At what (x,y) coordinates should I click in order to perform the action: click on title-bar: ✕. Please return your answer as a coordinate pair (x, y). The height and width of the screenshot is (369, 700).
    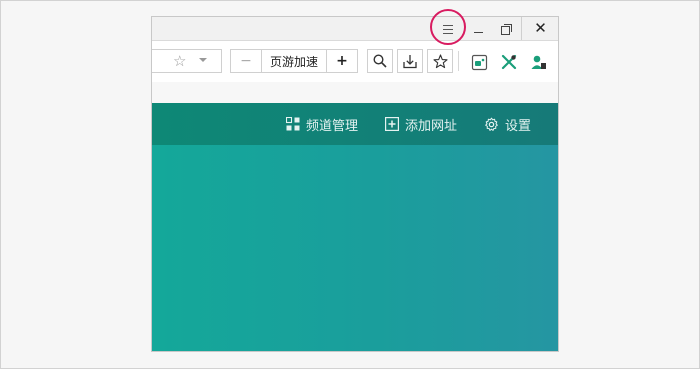
    Looking at the image, I should click on (355, 29).